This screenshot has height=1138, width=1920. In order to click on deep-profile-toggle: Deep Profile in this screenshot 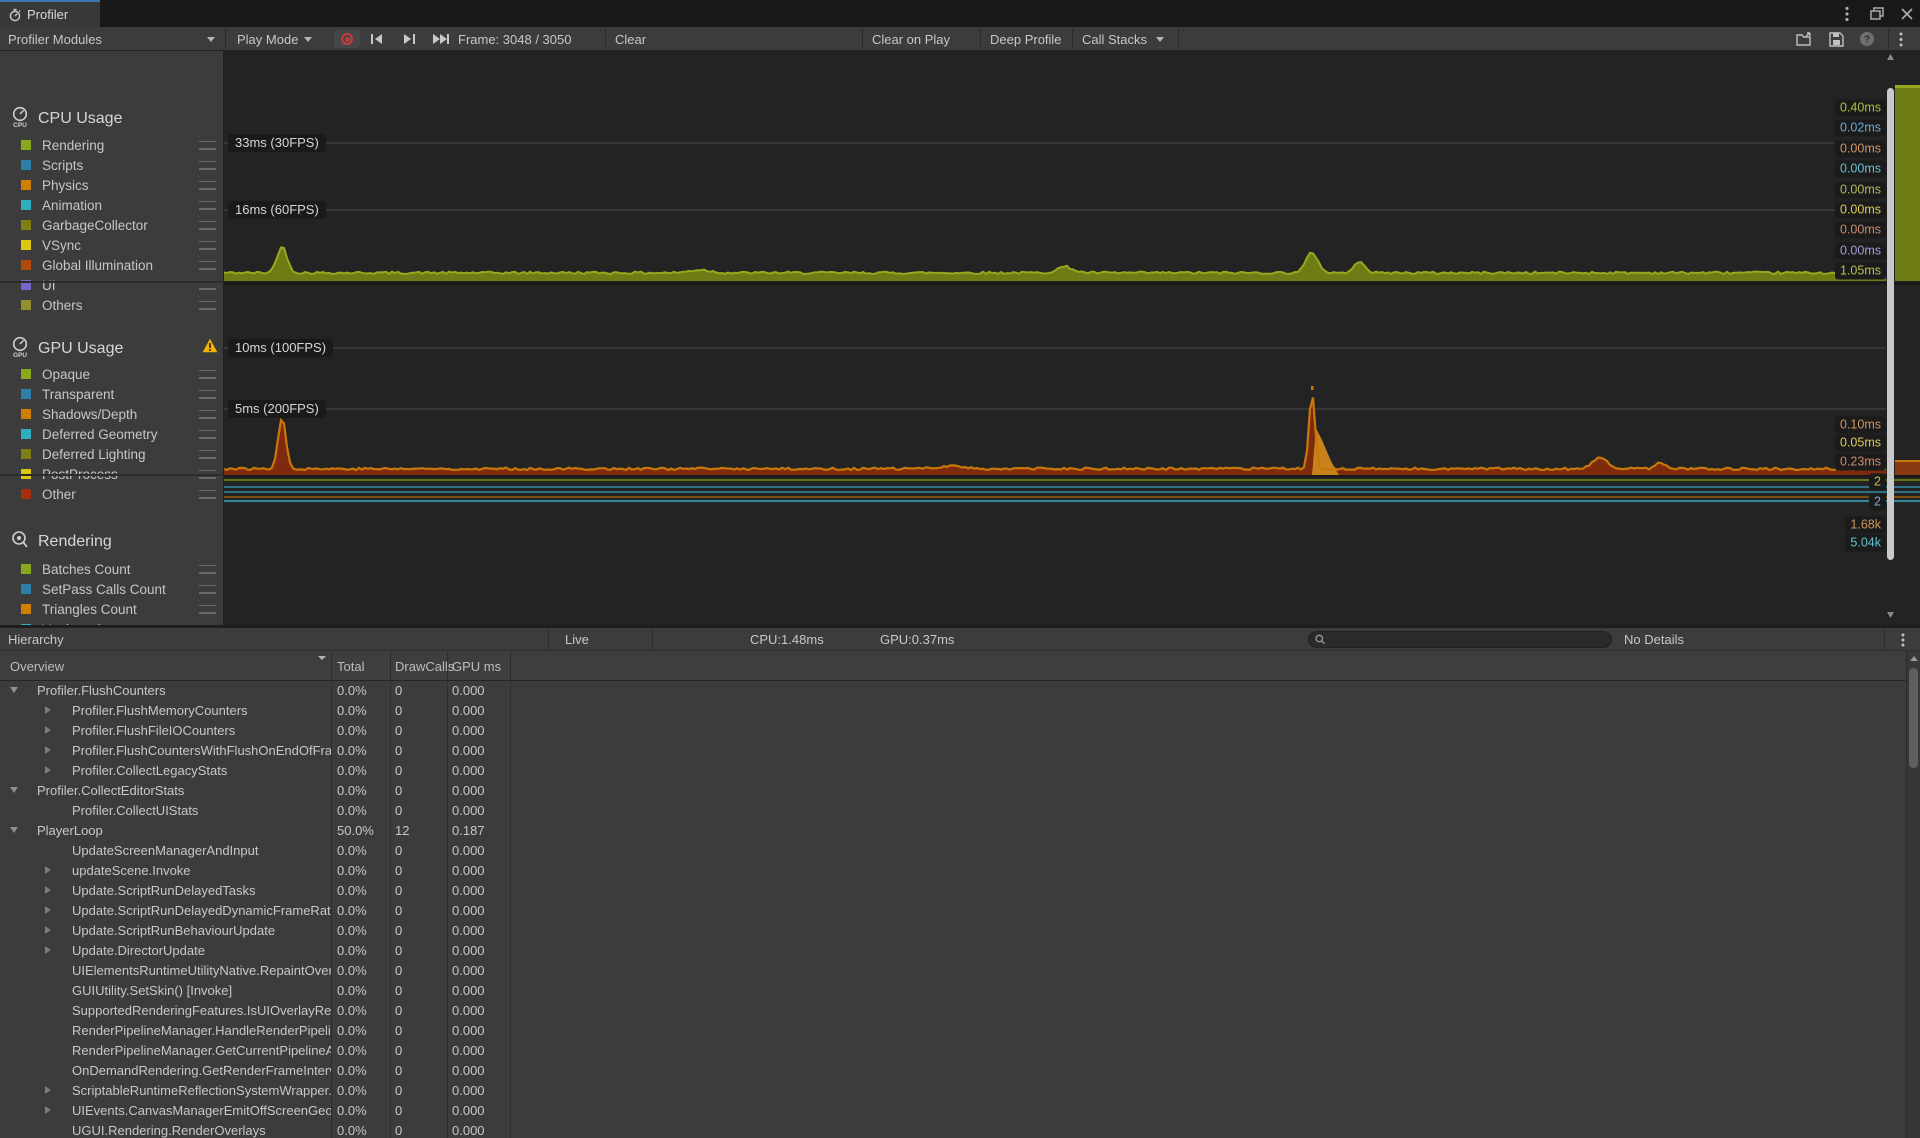, I will do `click(1026, 39)`.